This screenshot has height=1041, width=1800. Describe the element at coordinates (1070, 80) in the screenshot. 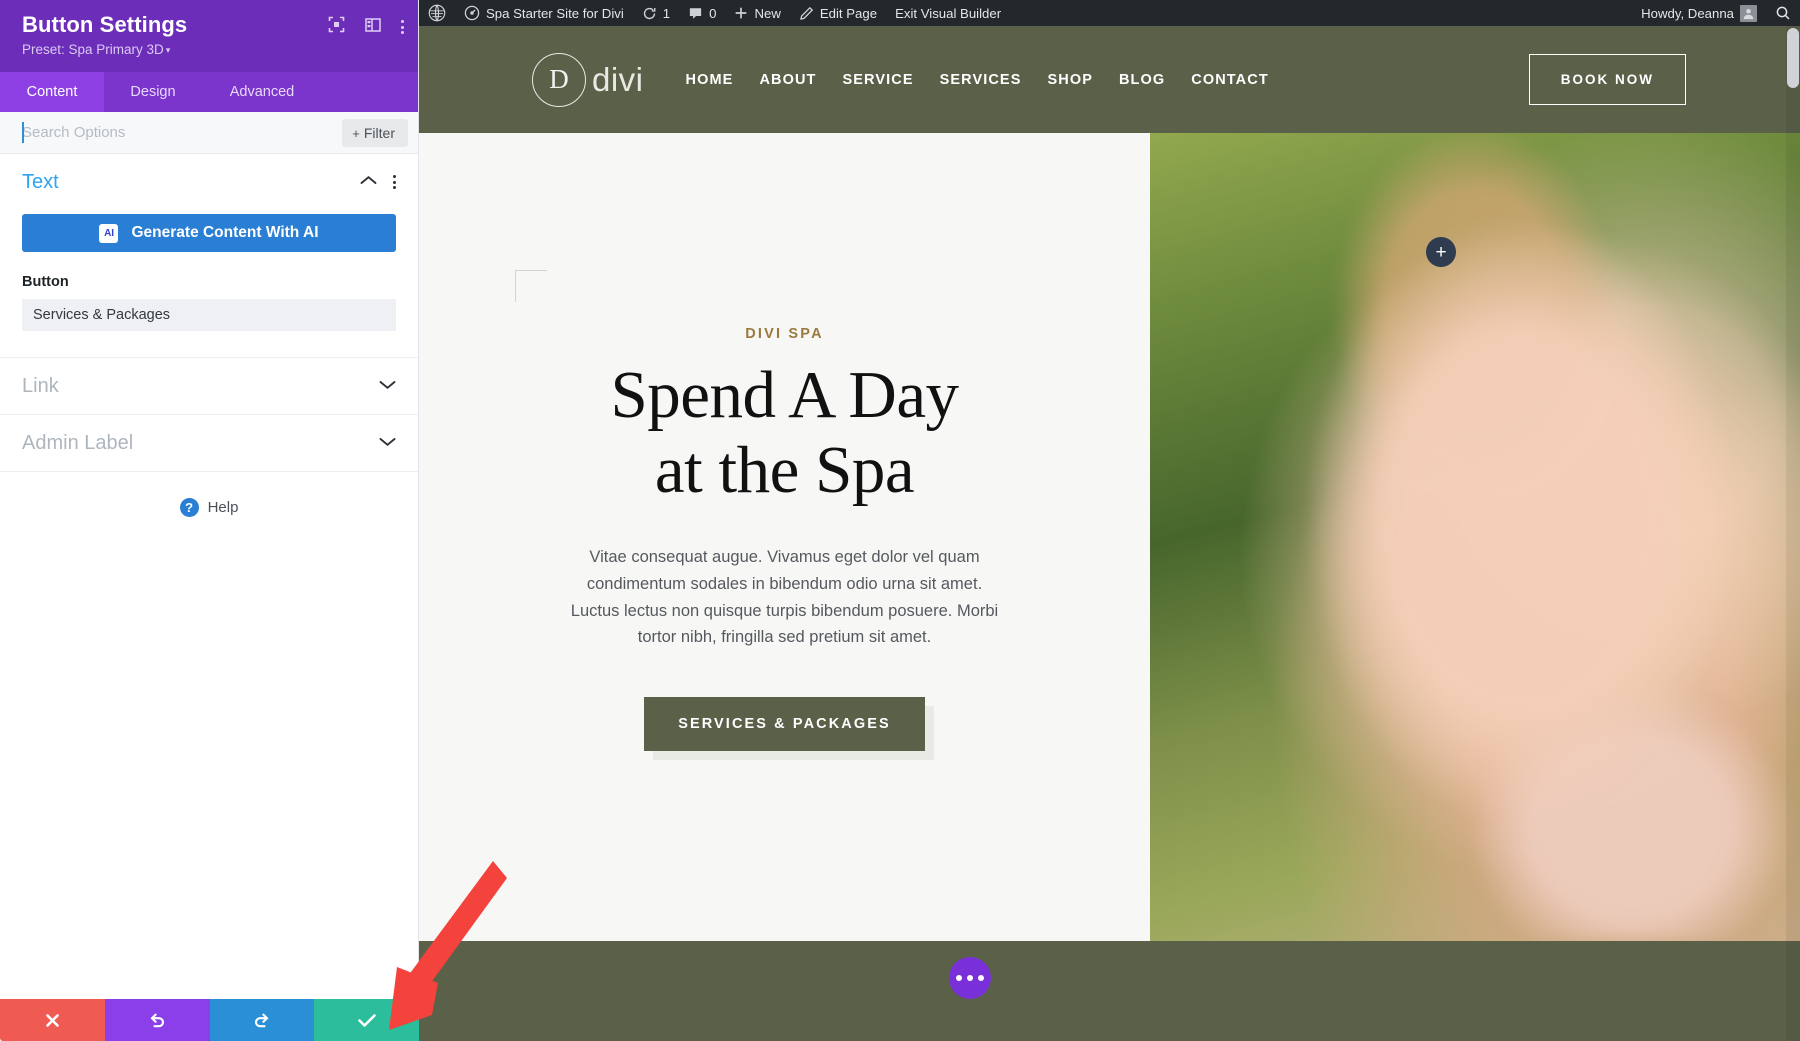

I see `nav-item-shop: SHOP` at that location.